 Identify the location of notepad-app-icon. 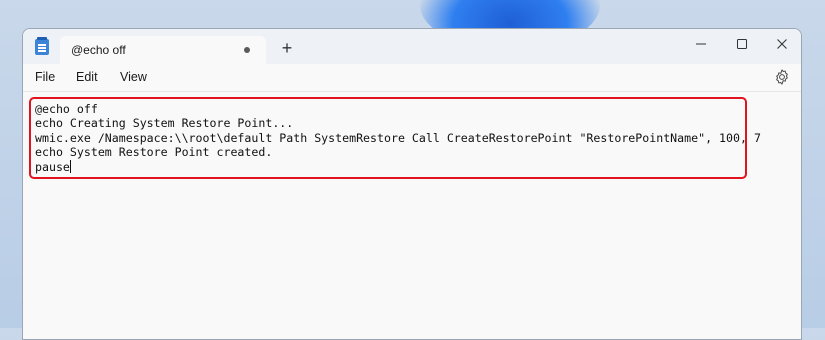
(42, 46).